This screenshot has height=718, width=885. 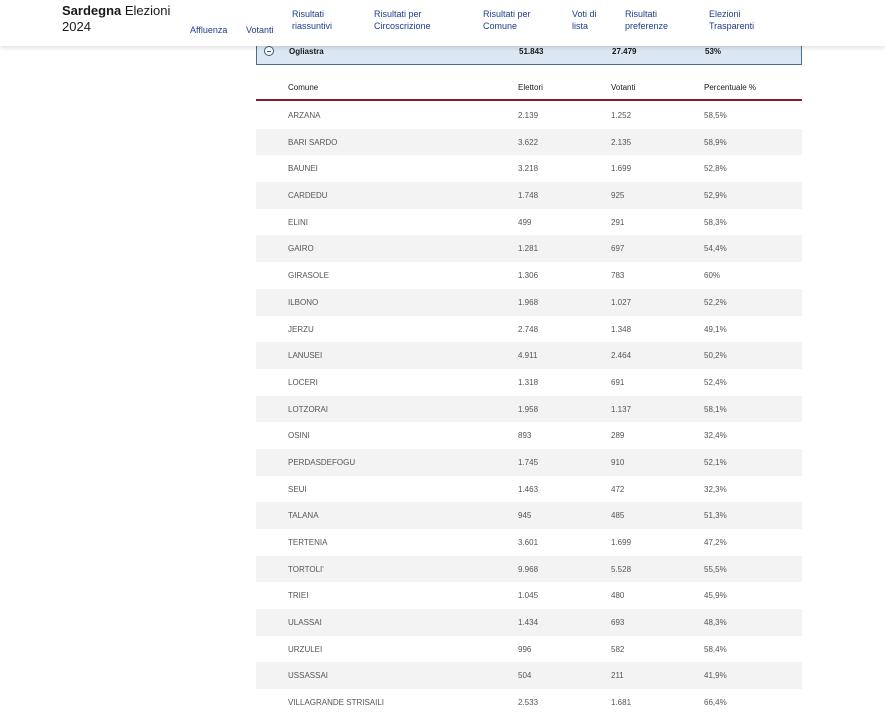 I want to click on comune-cell: BAUNEI, so click(x=303, y=169).